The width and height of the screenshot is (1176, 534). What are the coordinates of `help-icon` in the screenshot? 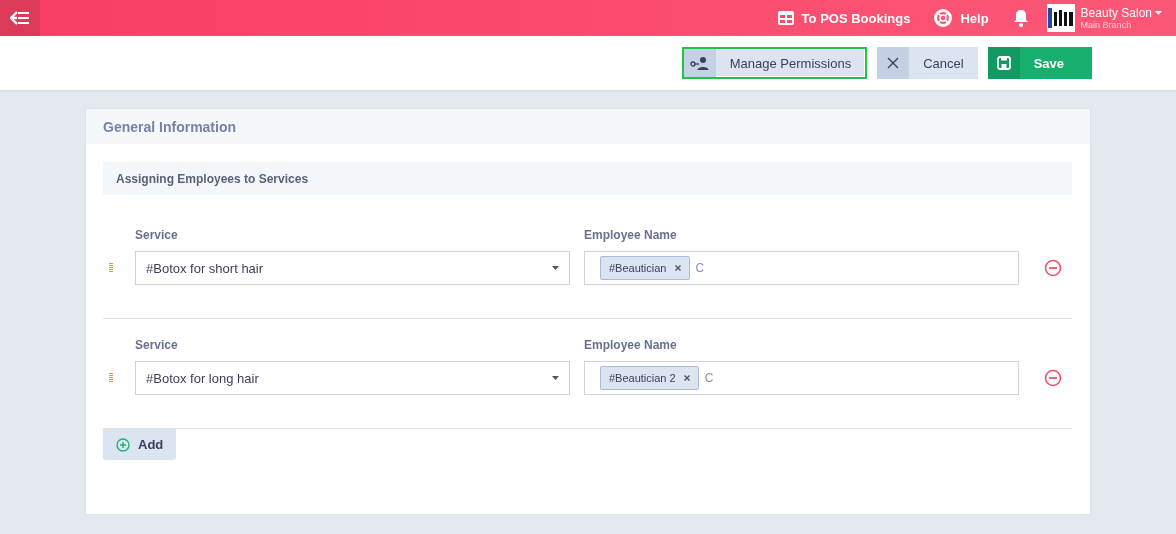 It's located at (943, 18).